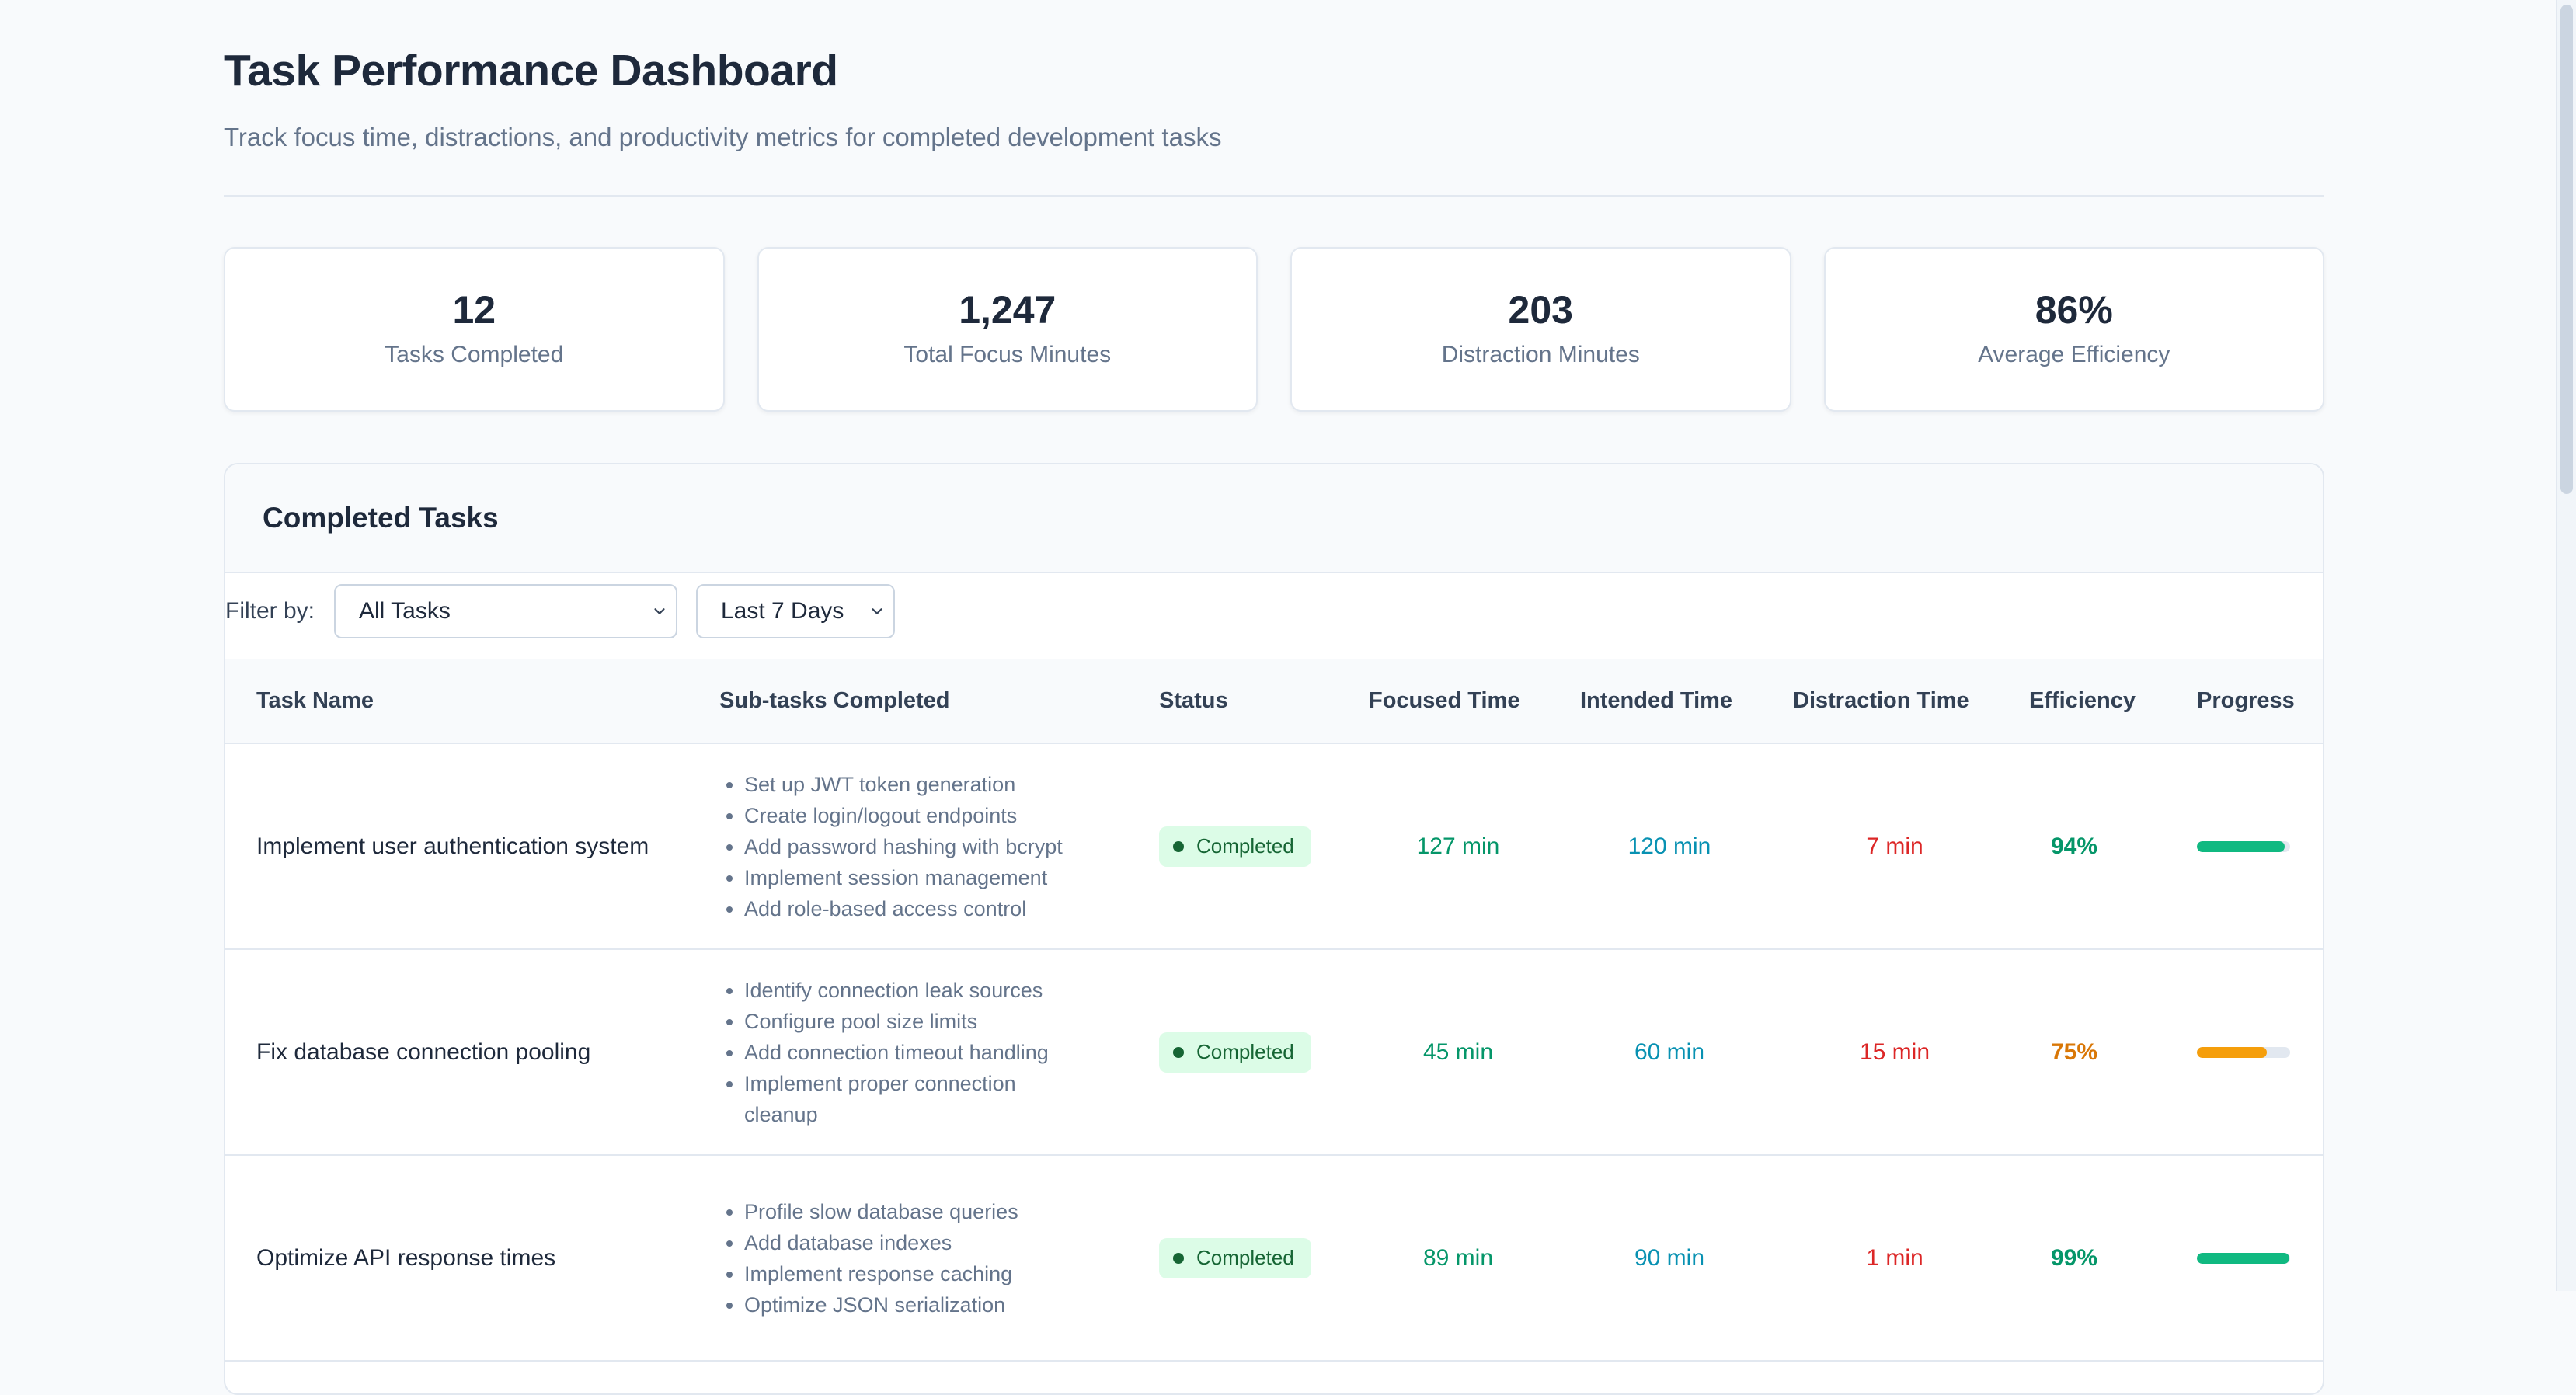  Describe the element at coordinates (1458, 1051) in the screenshot. I see `focused-time: 45 min` at that location.